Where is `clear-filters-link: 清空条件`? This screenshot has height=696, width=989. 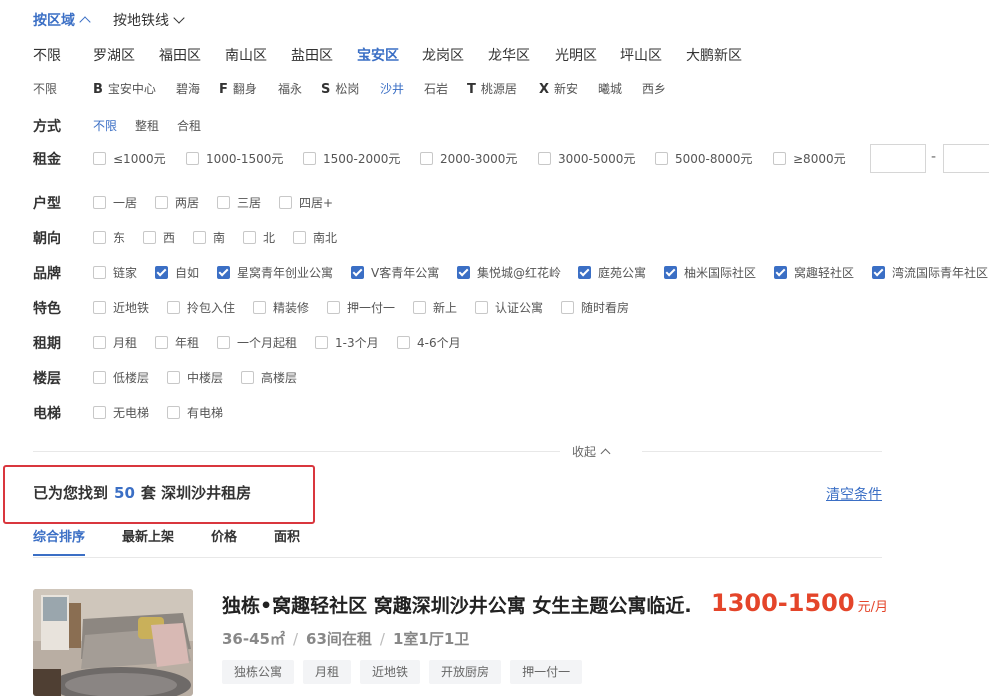
clear-filters-link: 清空条件 is located at coordinates (854, 494).